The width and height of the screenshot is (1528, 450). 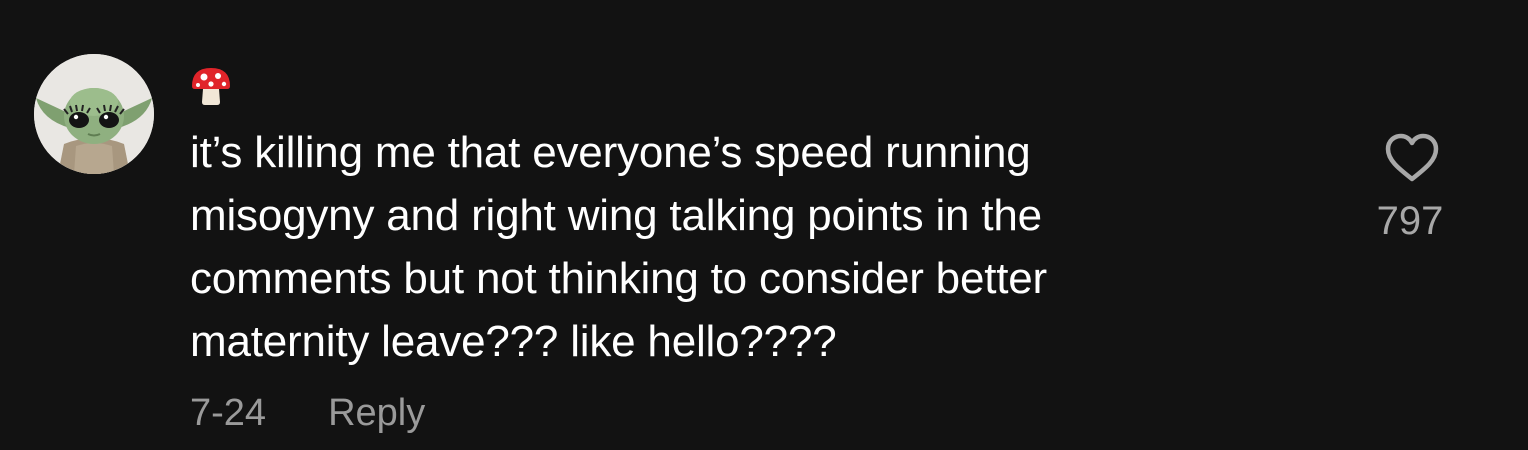 What do you see at coordinates (307, 413) in the screenshot?
I see `comment-meta: 7-24 Reply` at bounding box center [307, 413].